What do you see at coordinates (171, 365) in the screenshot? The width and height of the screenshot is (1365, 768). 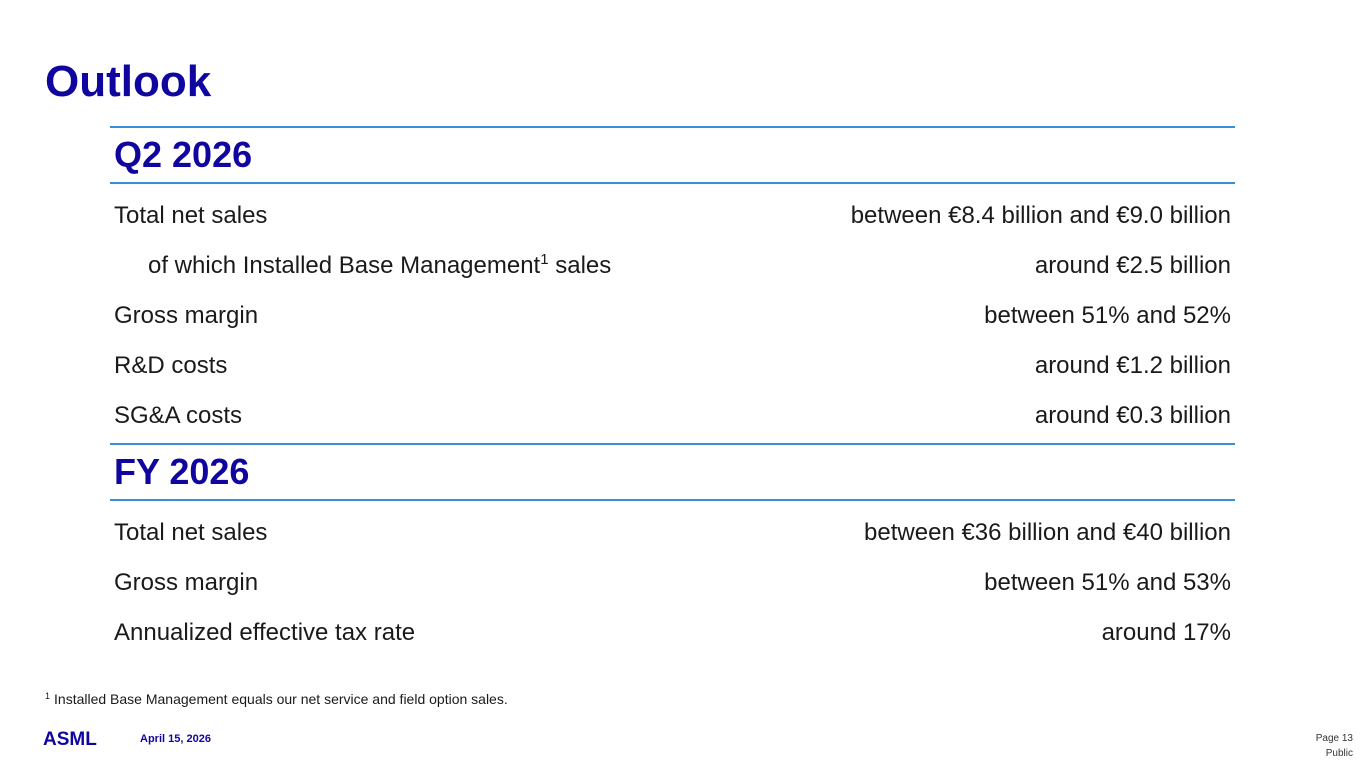 I see `row-label: R&D costs` at bounding box center [171, 365].